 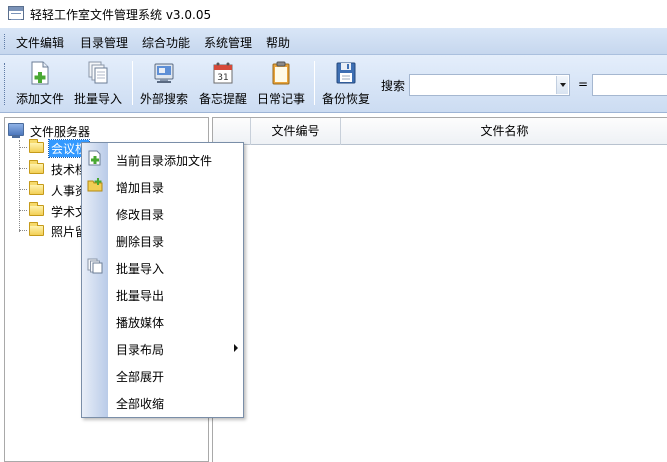 I want to click on grid-col-indicator, so click(x=232, y=131).